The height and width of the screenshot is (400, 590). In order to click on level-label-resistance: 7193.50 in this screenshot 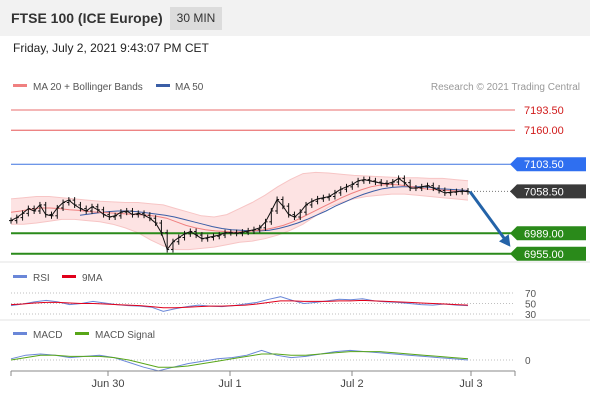, I will do `click(544, 111)`.